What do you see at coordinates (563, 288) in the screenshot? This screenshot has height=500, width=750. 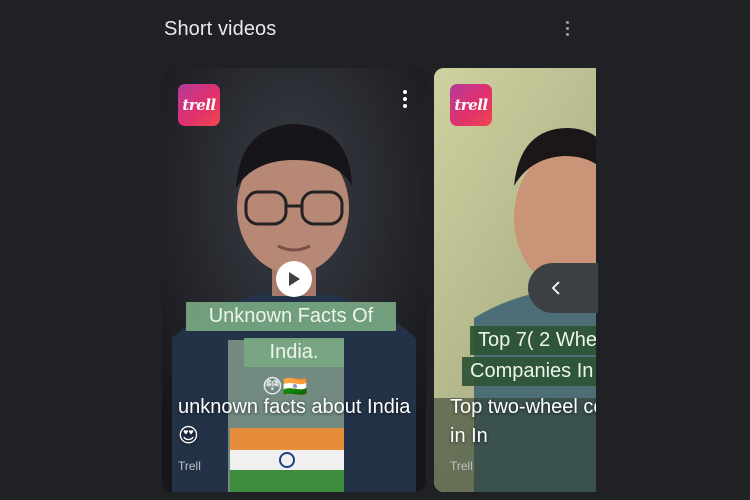 I see `carousel-prev-button` at bounding box center [563, 288].